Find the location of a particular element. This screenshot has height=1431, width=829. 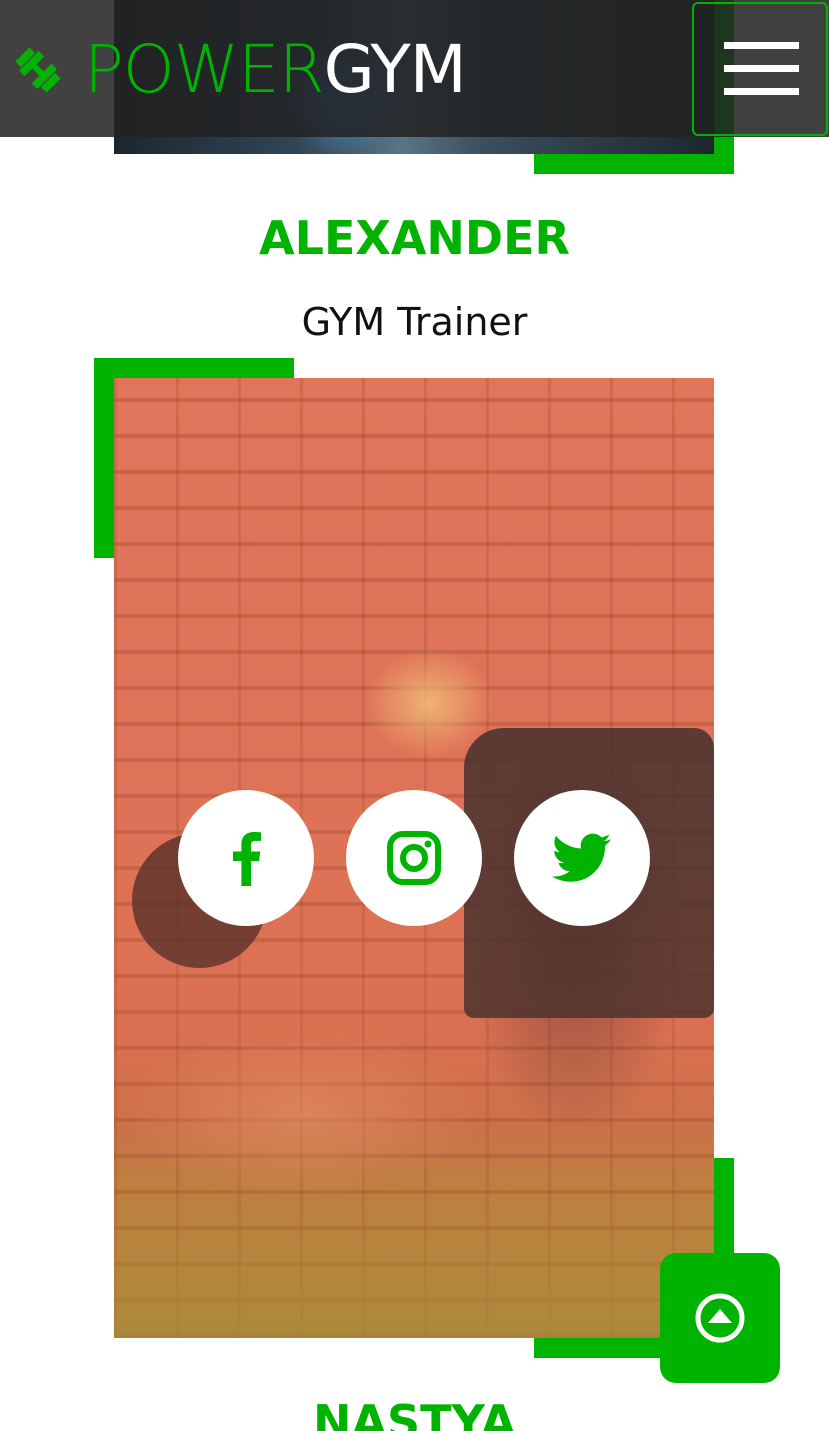

instagram-icon is located at coordinates (414, 858).